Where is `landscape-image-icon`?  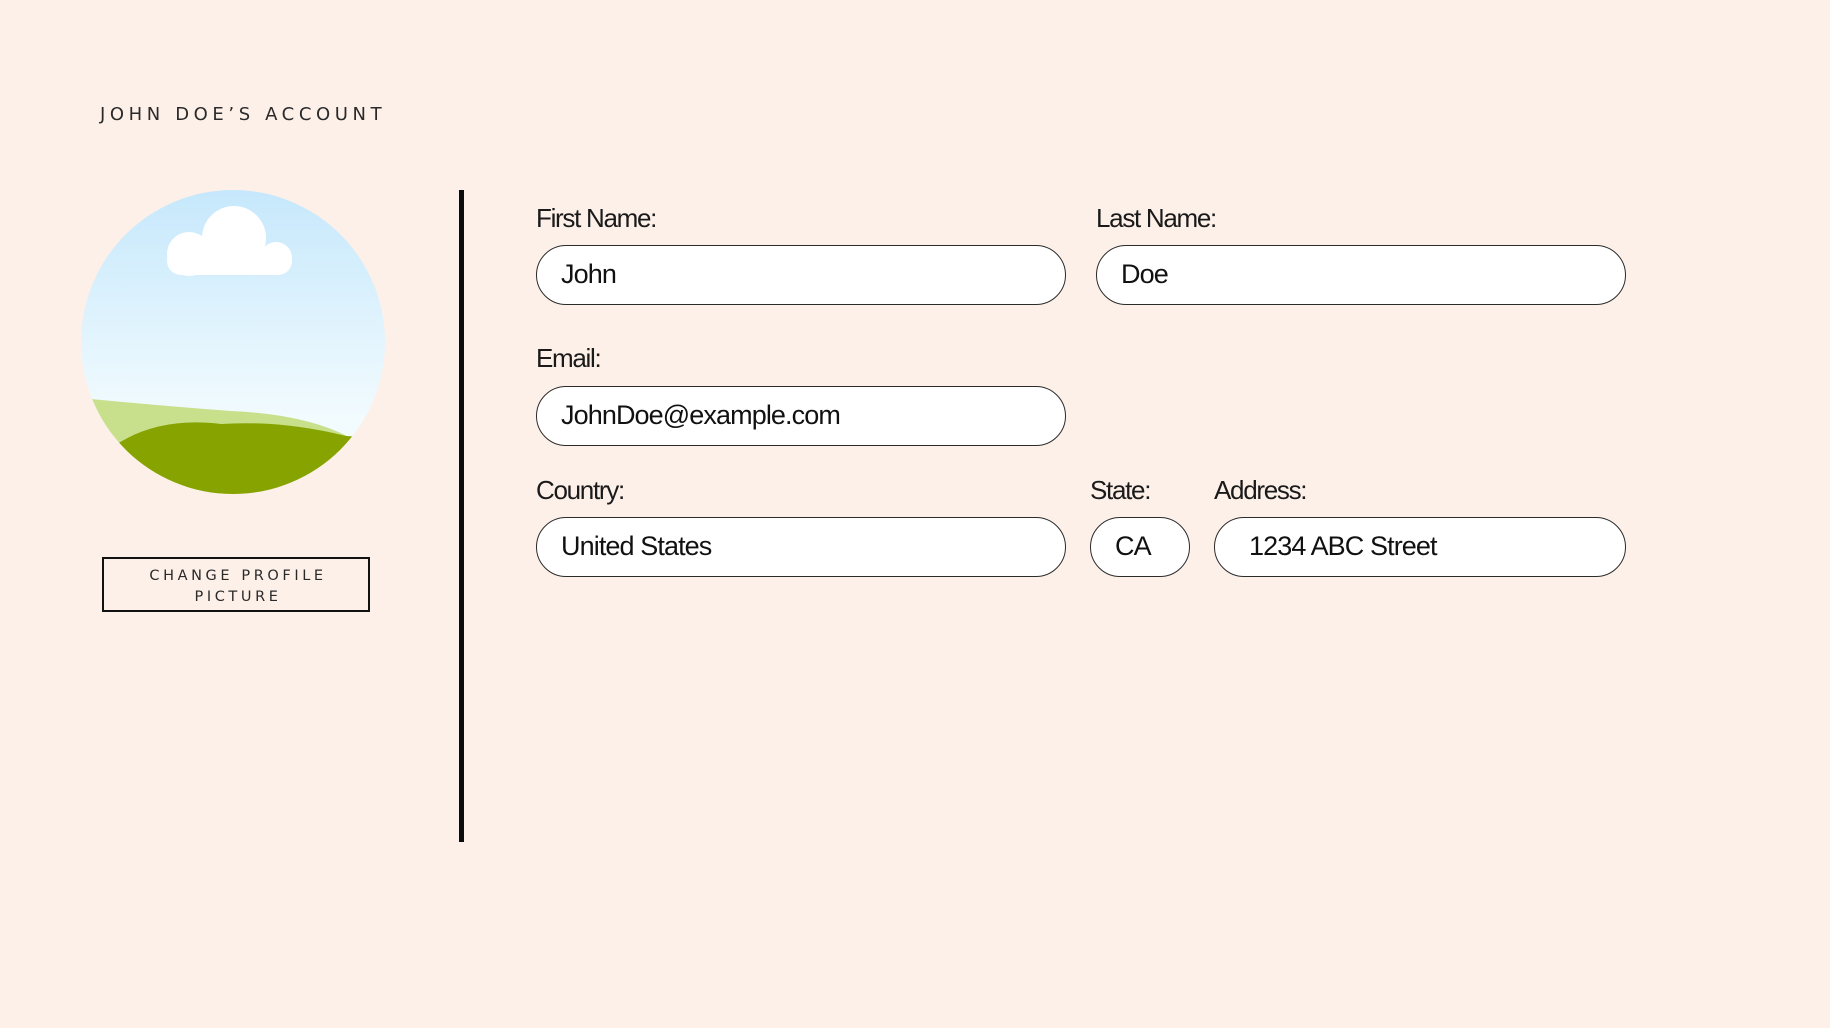
landscape-image-icon is located at coordinates (233, 342).